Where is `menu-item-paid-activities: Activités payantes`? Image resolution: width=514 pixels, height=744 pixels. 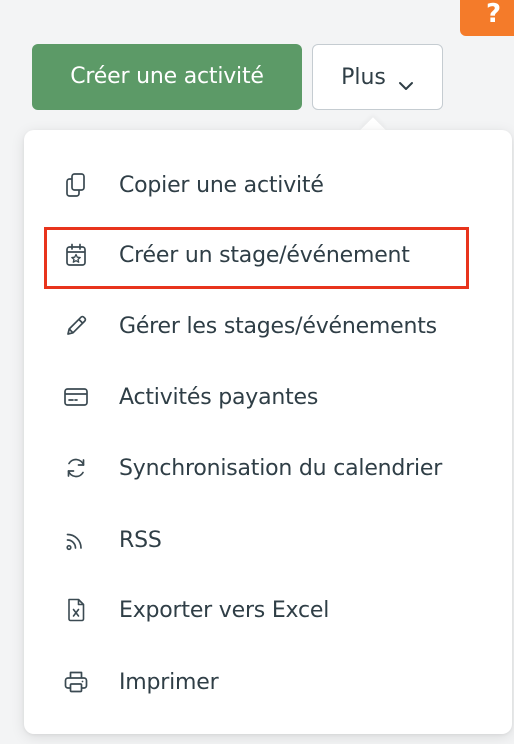
menu-item-paid-activities: Activités payantes is located at coordinates (268, 397).